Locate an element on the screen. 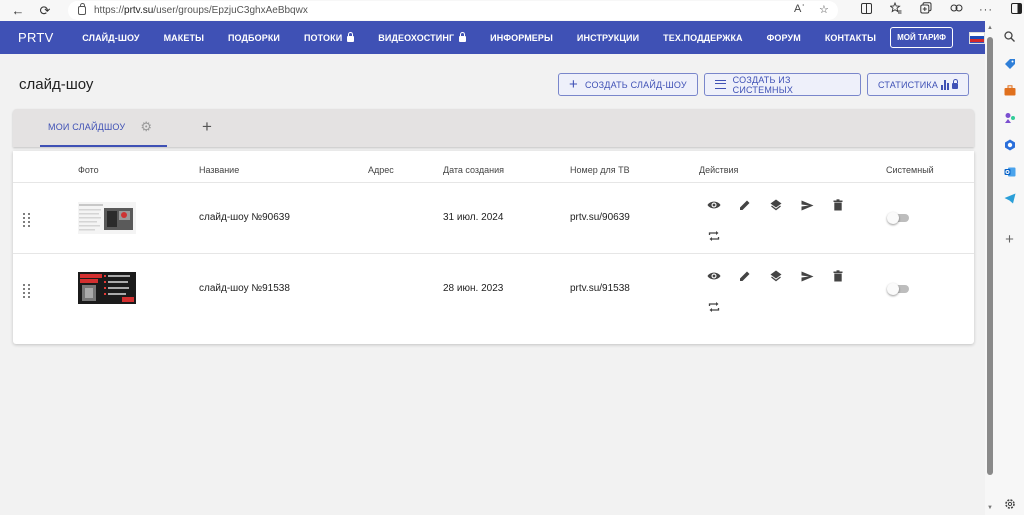 The width and height of the screenshot is (1024, 515). russian-flag-icon is located at coordinates (977, 37).